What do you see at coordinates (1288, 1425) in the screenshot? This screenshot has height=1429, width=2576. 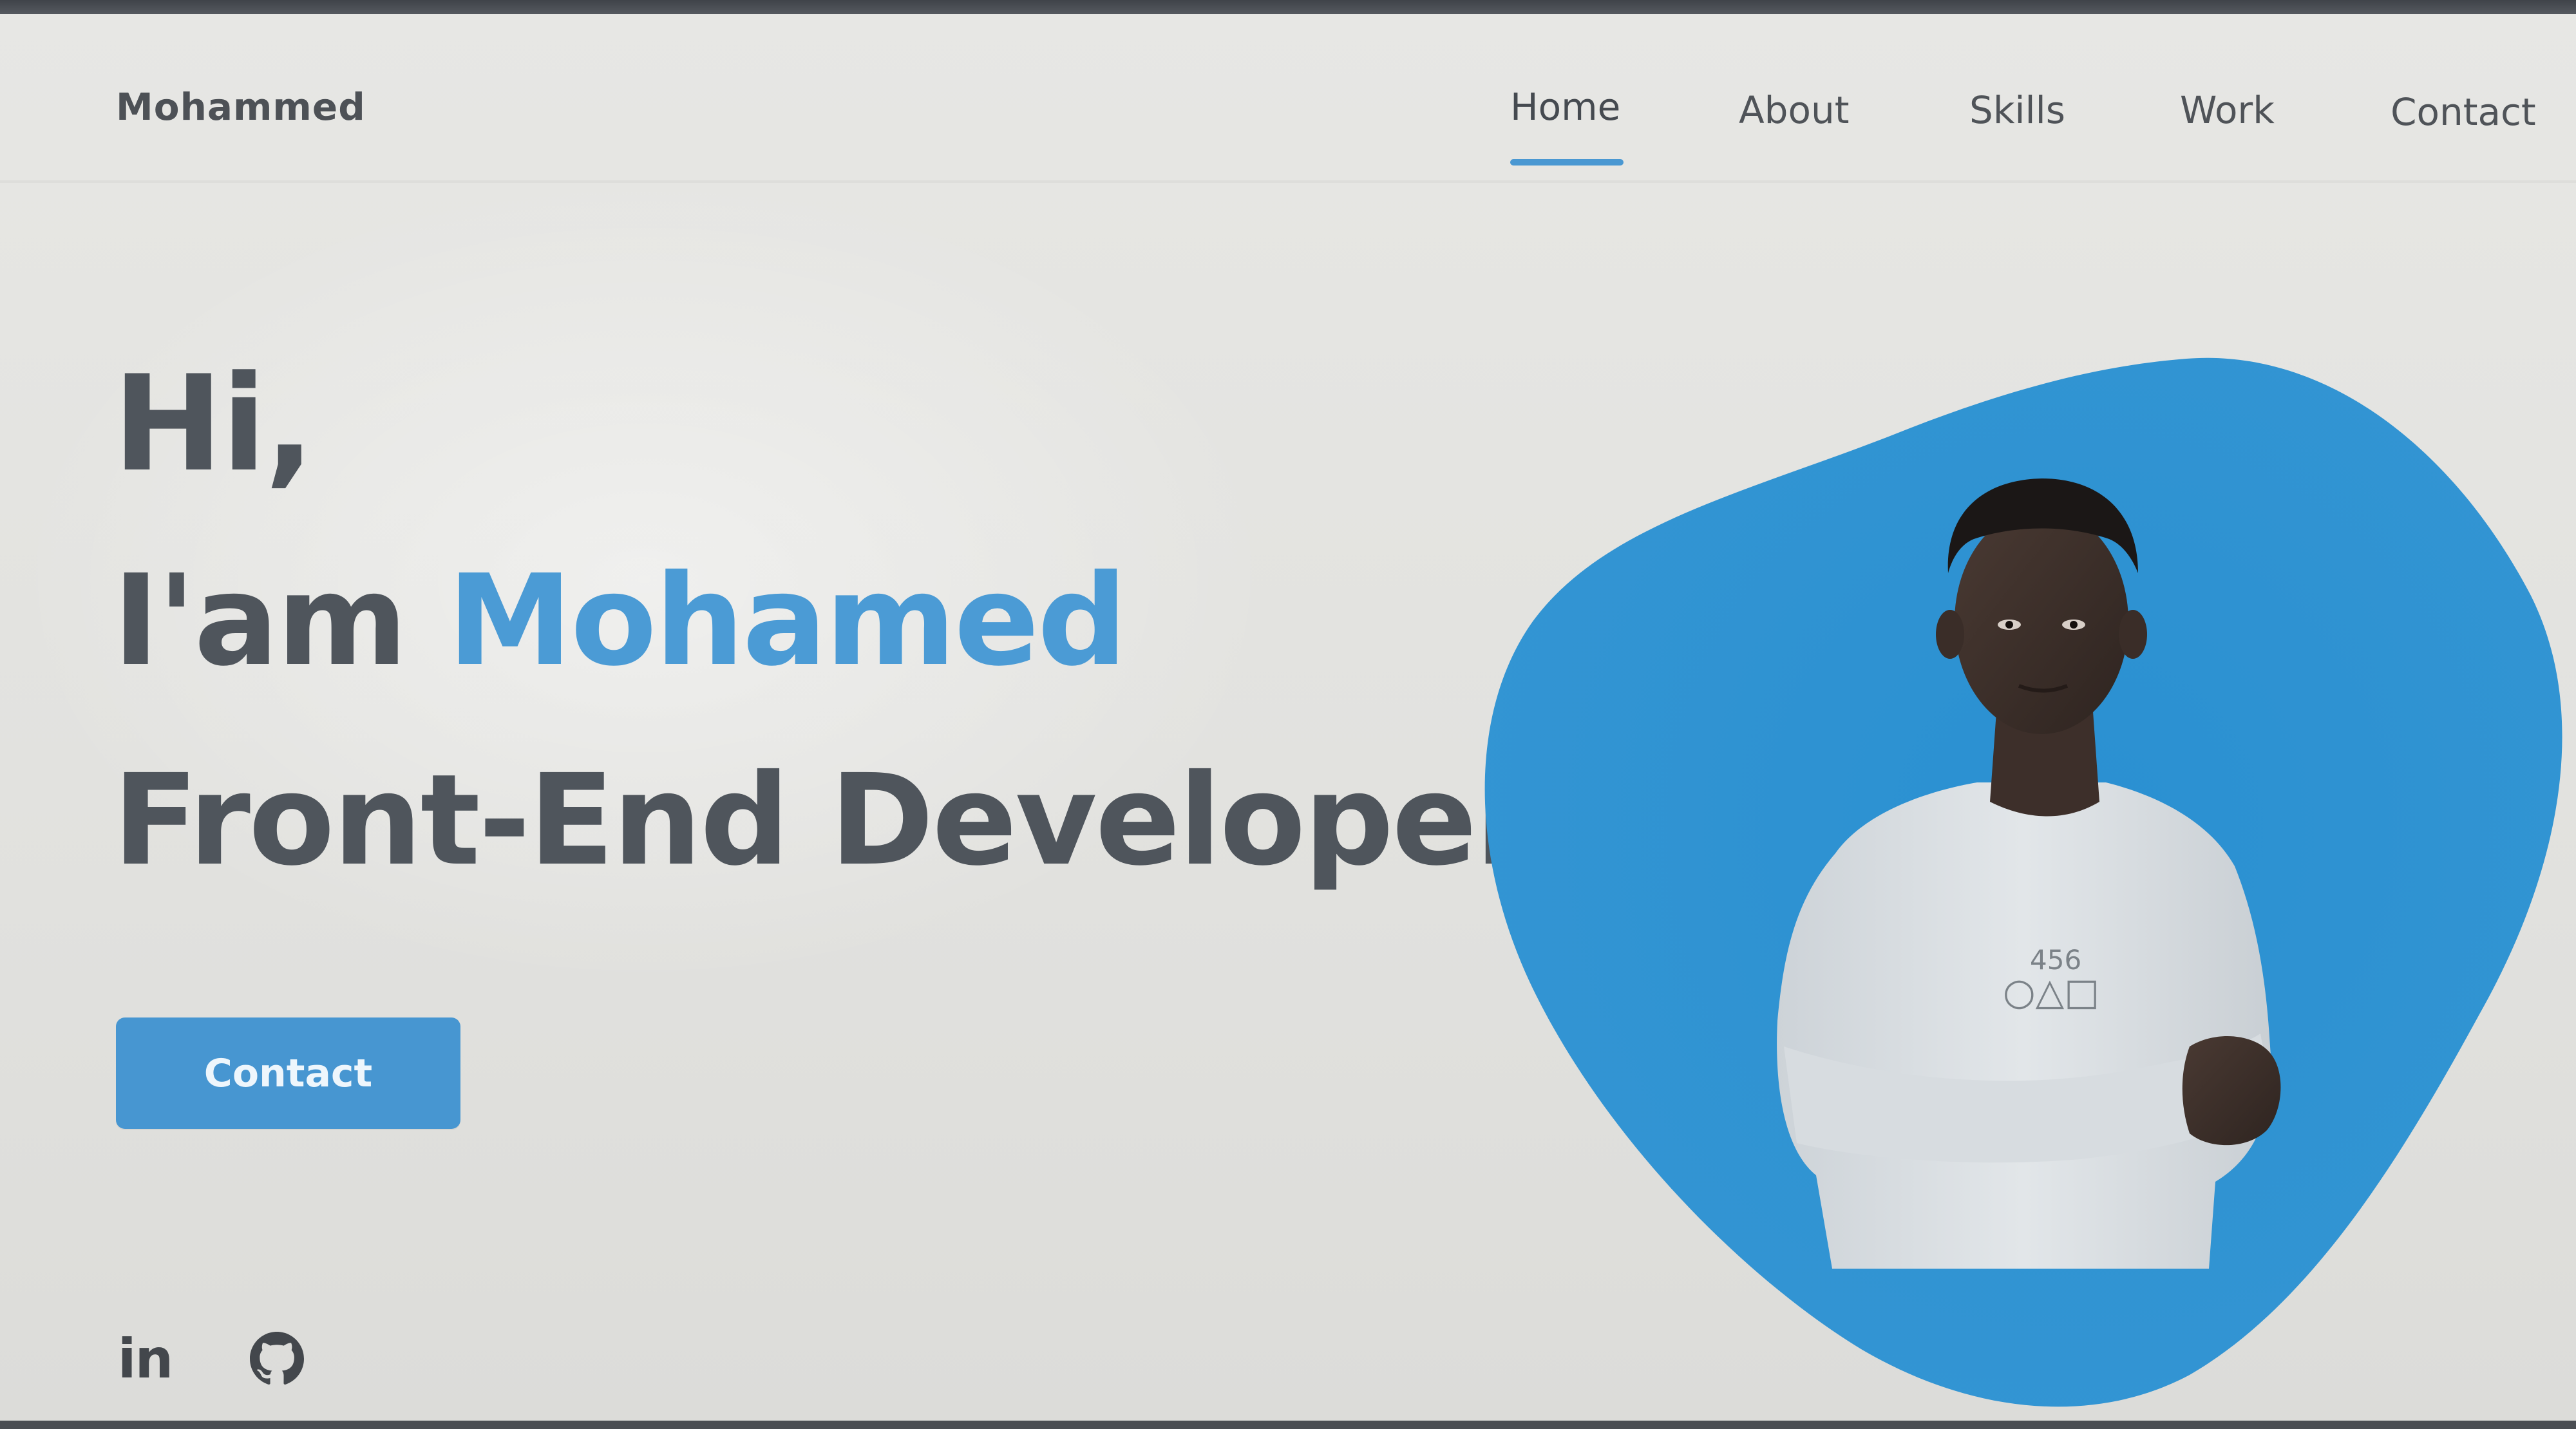 I see `monitor-bezel-bottom` at bounding box center [1288, 1425].